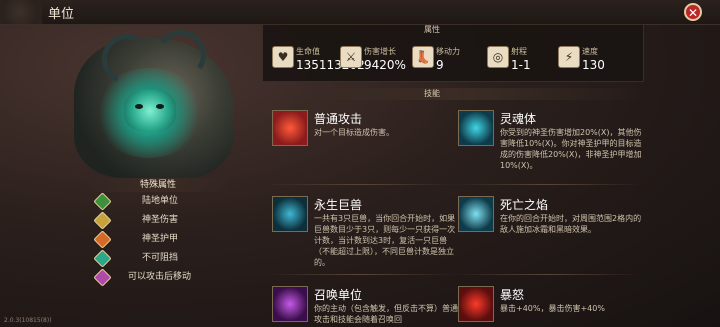 The height and width of the screenshot is (327, 720). Describe the element at coordinates (338, 119) in the screenshot. I see `skill-name: 普通攻击` at that location.